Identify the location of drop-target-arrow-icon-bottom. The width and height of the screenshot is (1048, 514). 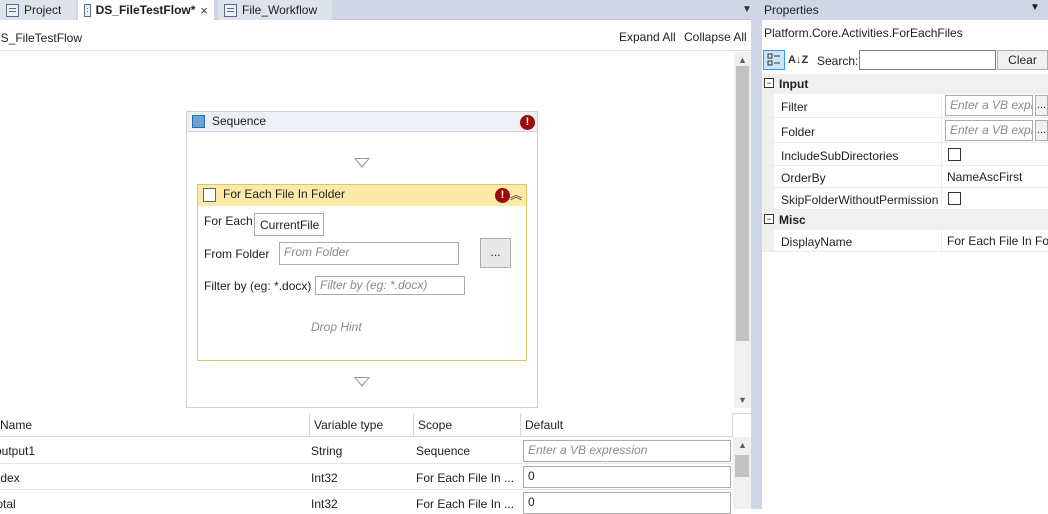
(362, 382).